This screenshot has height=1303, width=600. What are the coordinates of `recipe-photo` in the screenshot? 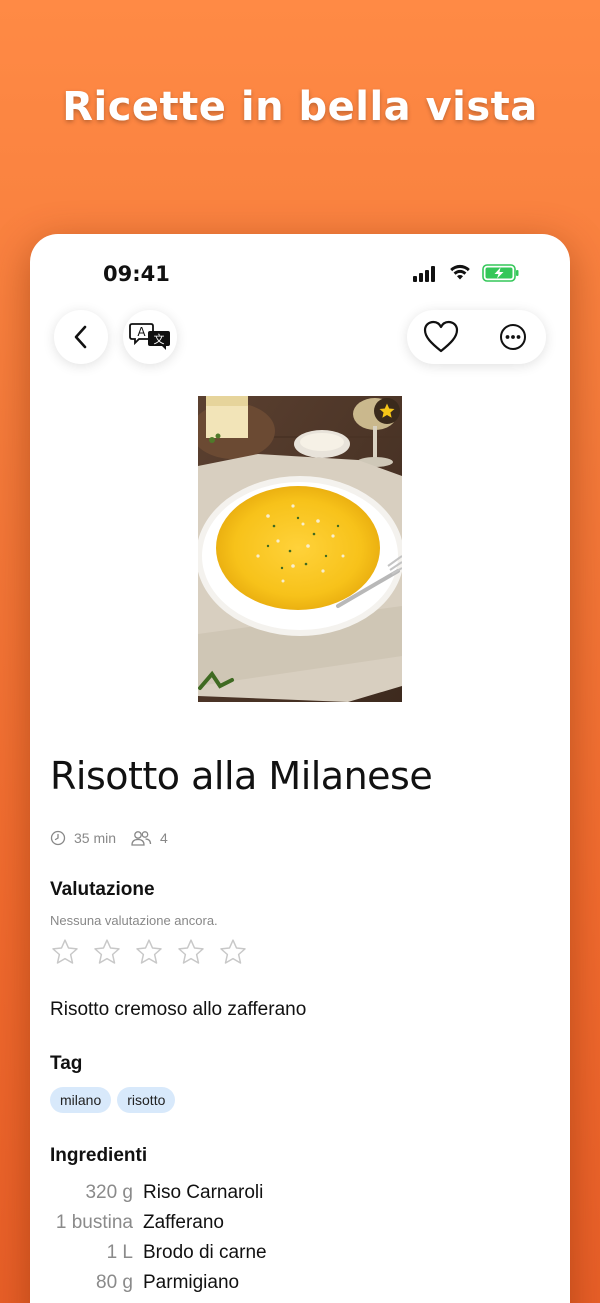 It's located at (300, 549).